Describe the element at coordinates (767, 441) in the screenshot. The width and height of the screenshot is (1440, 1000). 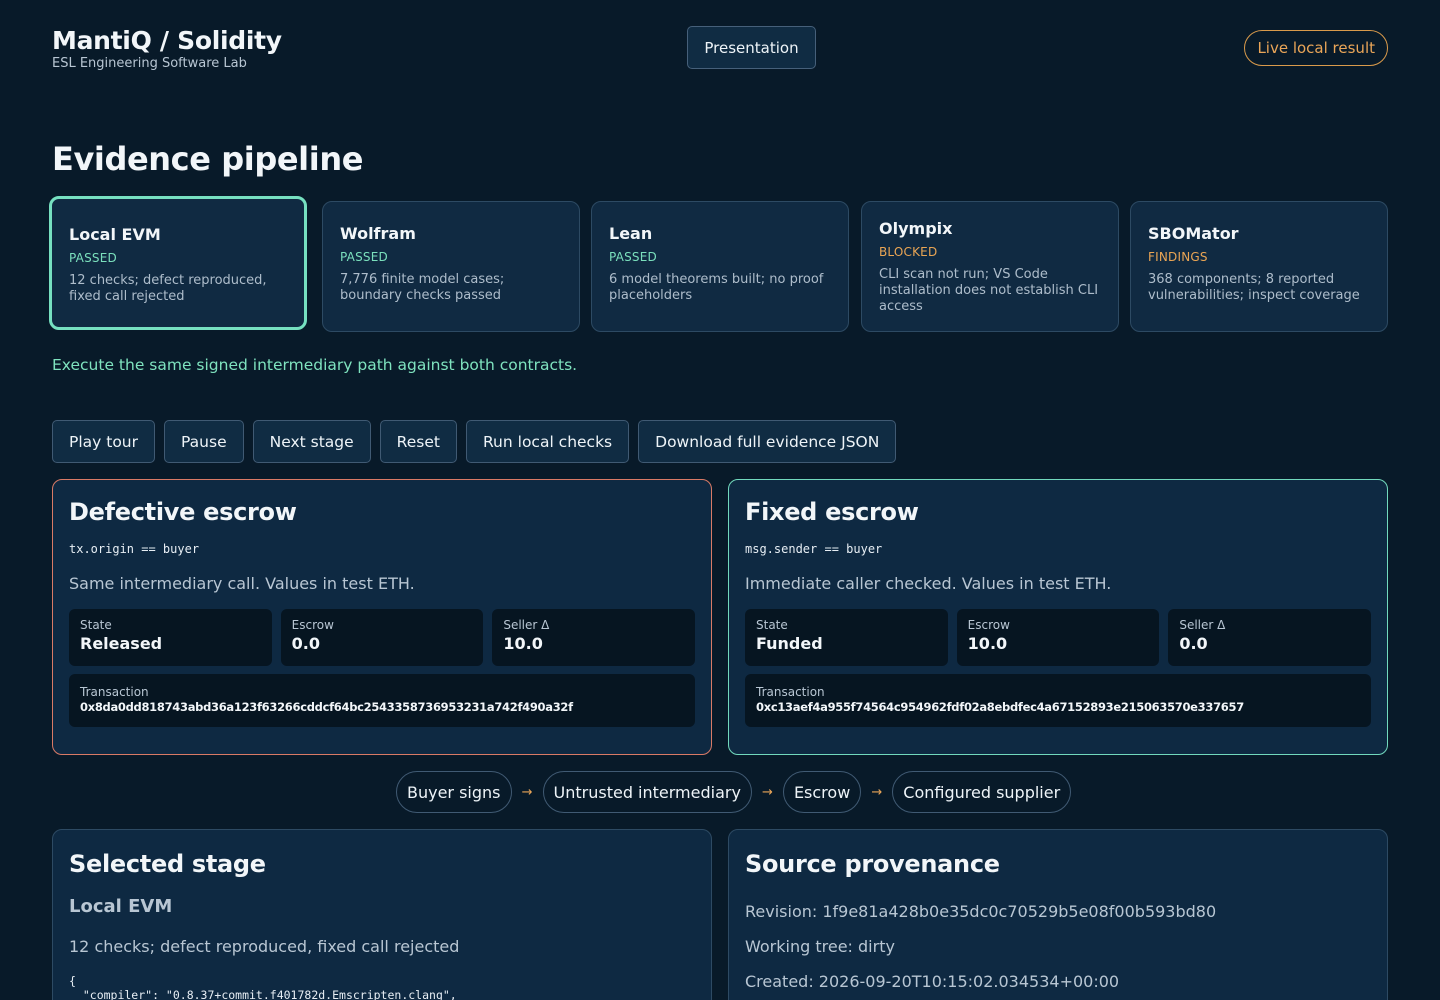
I see `download-evidence-button: Download full evidence JSON` at that location.